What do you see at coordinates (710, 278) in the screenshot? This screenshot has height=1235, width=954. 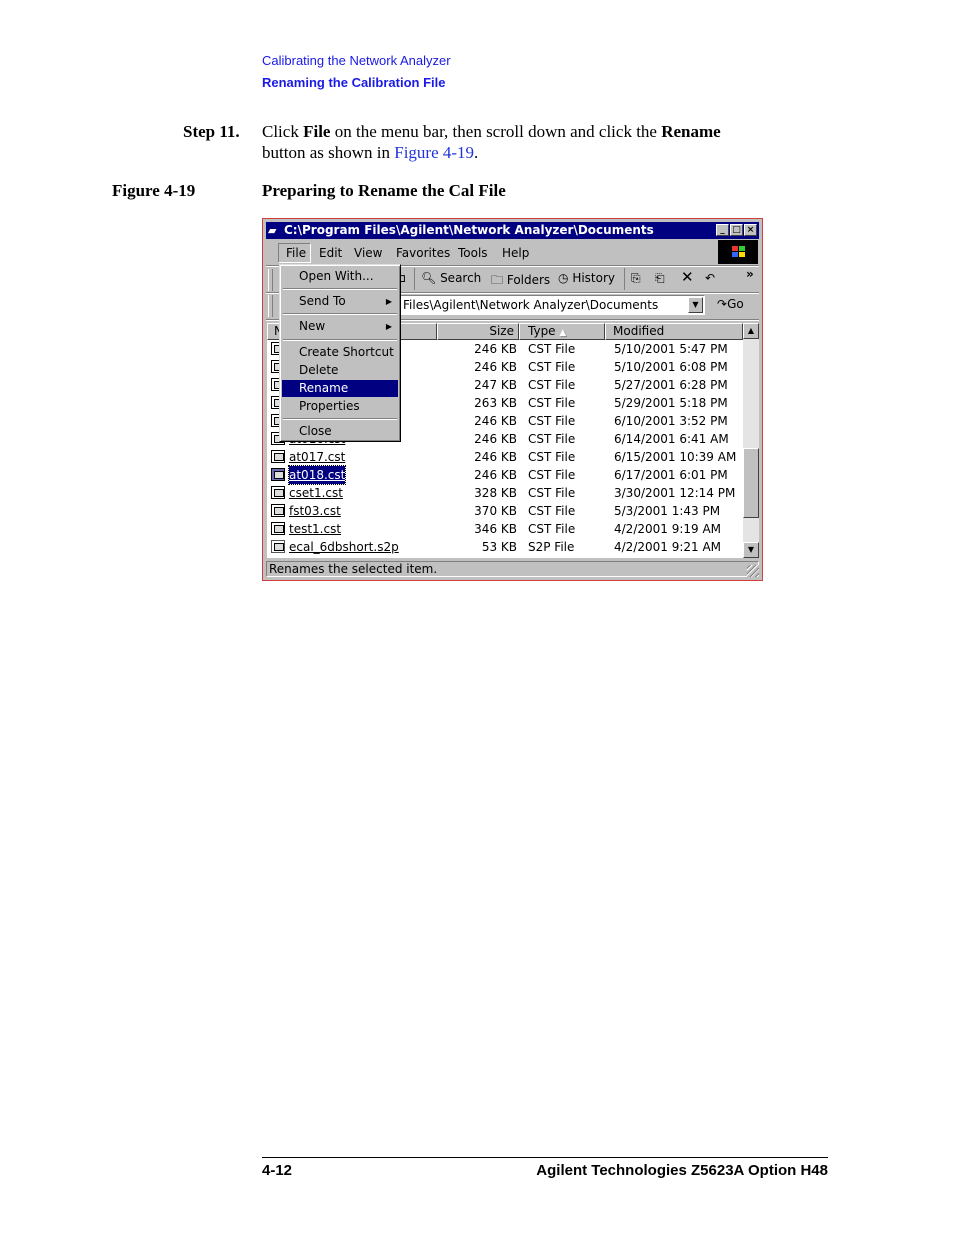 I see `undo-icon: ↶` at bounding box center [710, 278].